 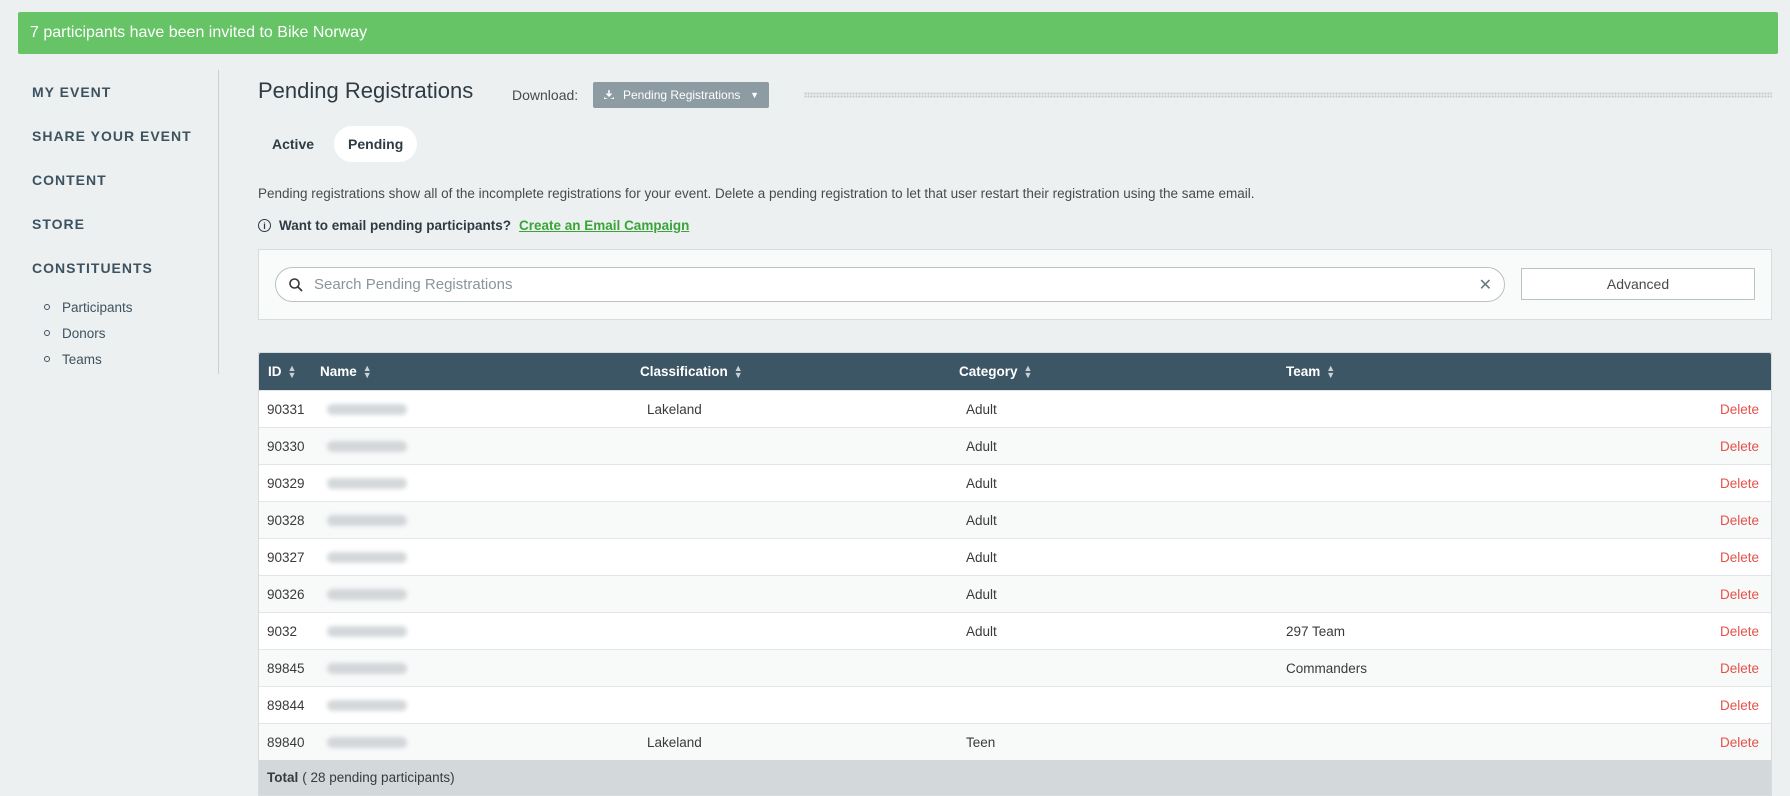 What do you see at coordinates (609, 94) in the screenshot?
I see `download-icon` at bounding box center [609, 94].